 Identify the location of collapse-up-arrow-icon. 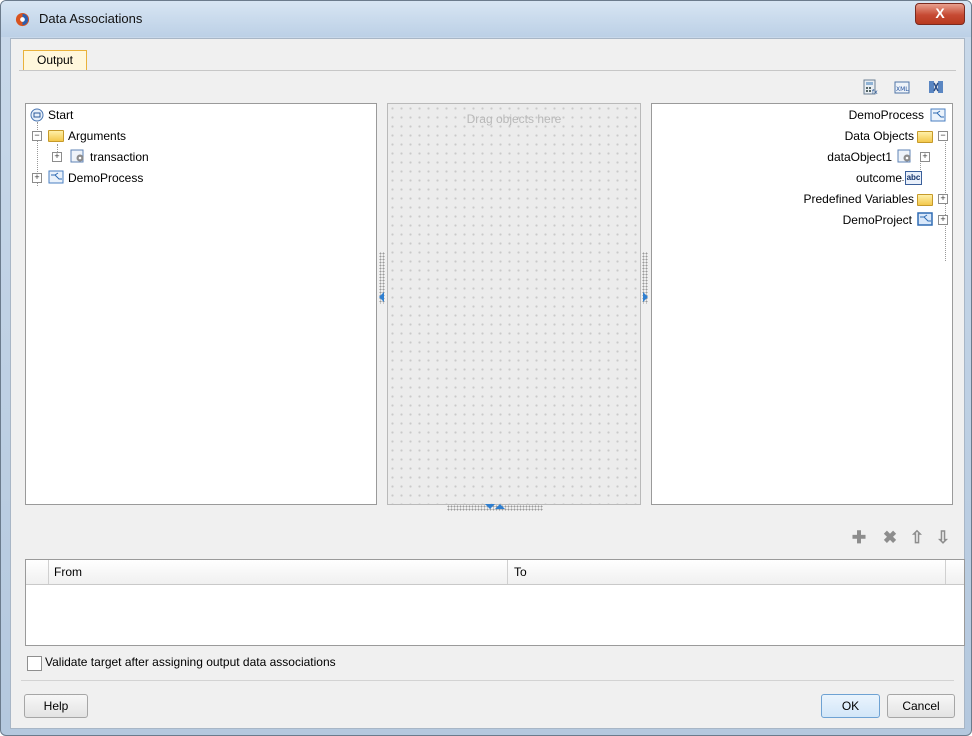
(500, 506).